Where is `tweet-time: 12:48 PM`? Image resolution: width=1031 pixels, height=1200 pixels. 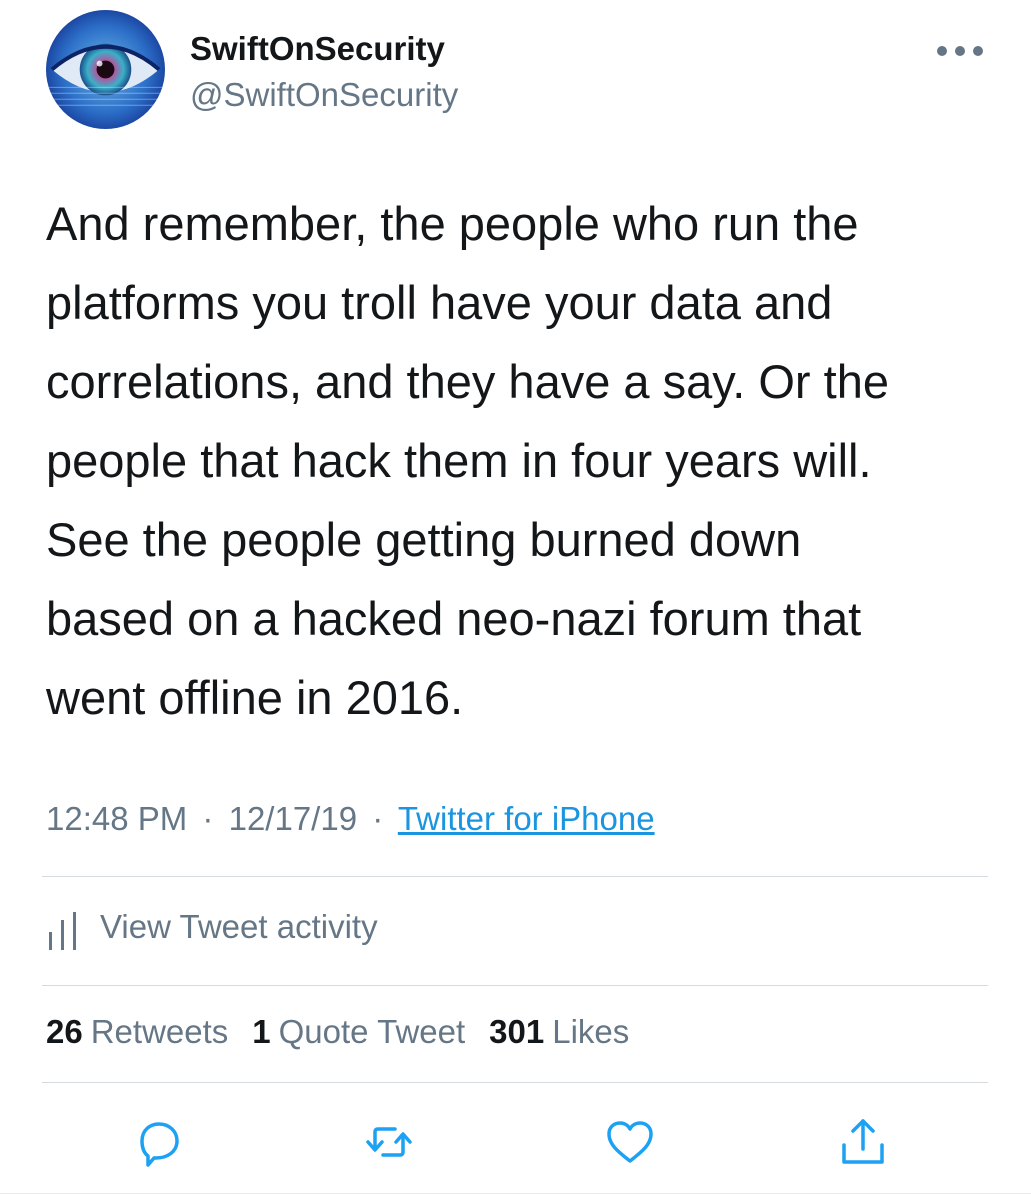 tweet-time: 12:48 PM is located at coordinates (117, 818).